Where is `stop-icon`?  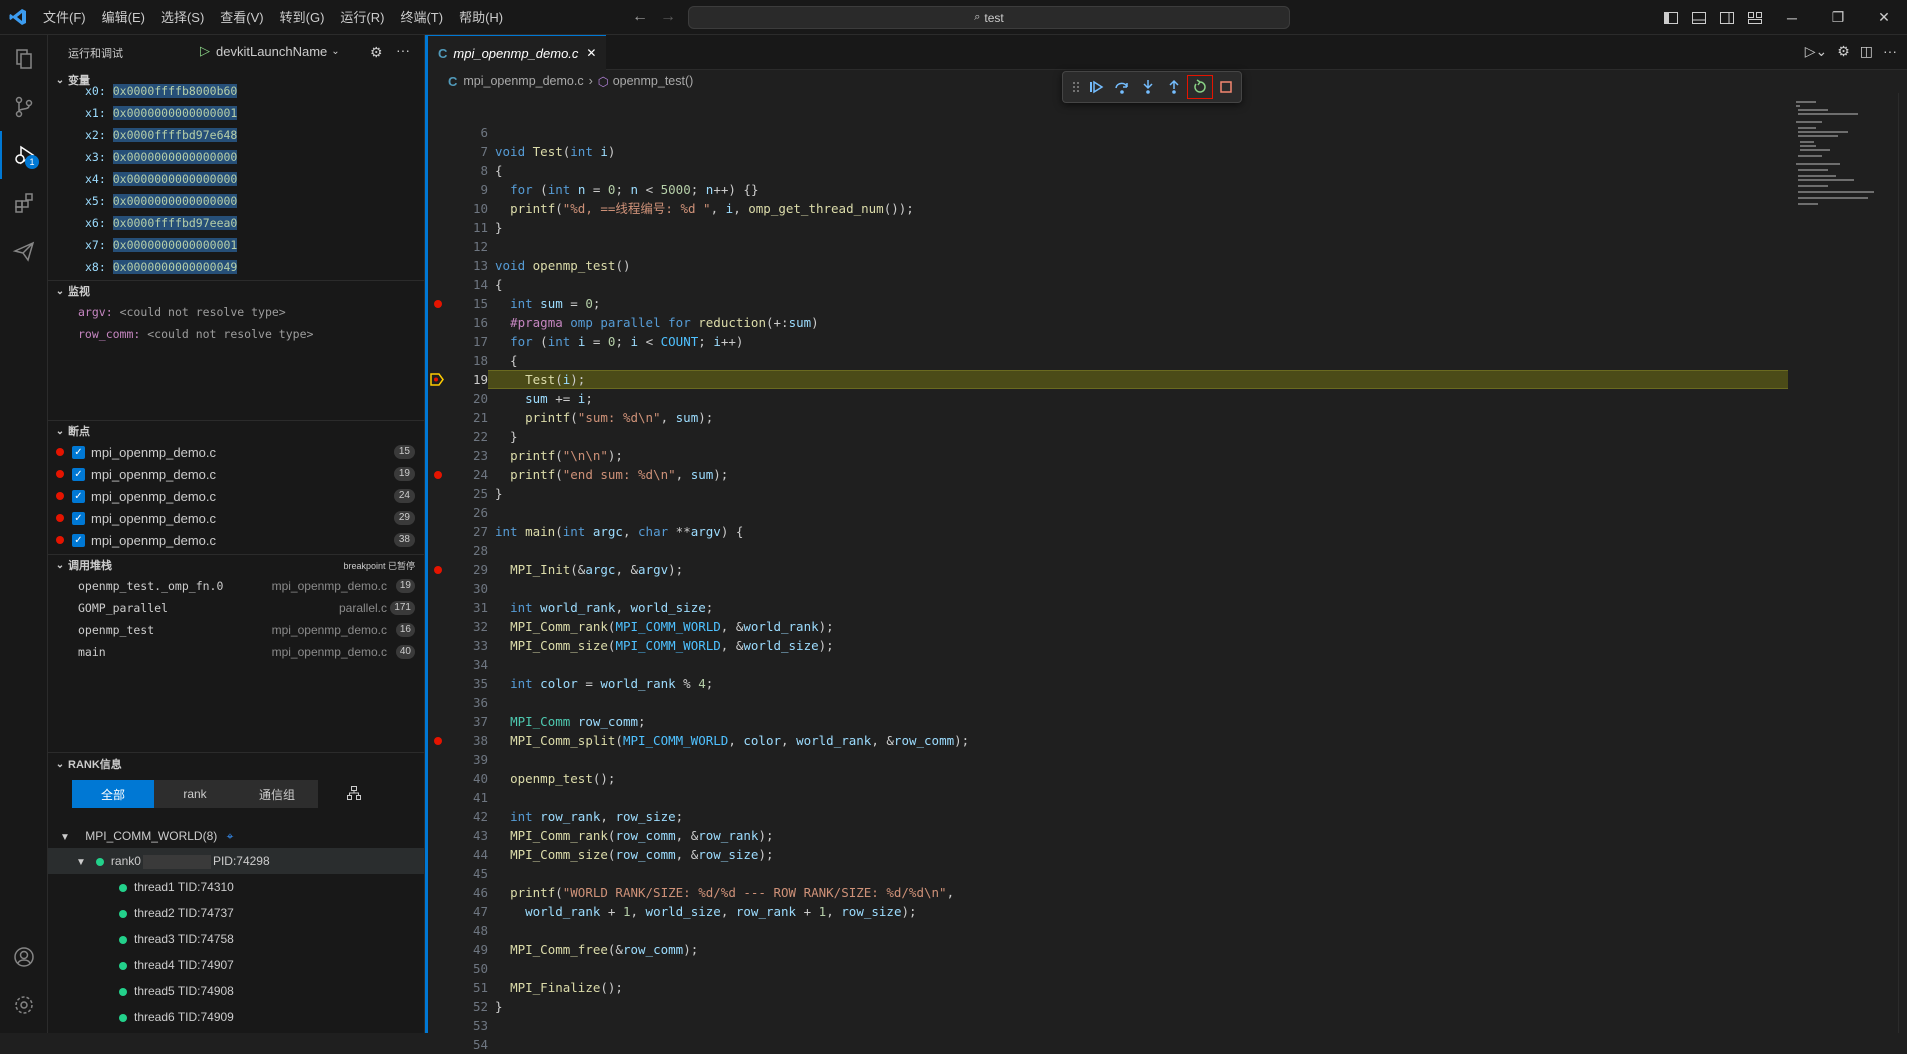 stop-icon is located at coordinates (1226, 87).